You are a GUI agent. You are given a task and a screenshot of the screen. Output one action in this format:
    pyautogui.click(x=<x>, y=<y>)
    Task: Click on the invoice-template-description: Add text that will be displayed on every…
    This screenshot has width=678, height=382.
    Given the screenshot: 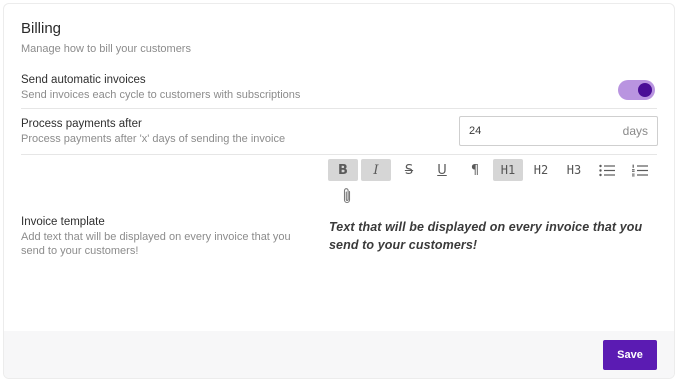 What is the action you would take?
    pyautogui.click(x=156, y=244)
    